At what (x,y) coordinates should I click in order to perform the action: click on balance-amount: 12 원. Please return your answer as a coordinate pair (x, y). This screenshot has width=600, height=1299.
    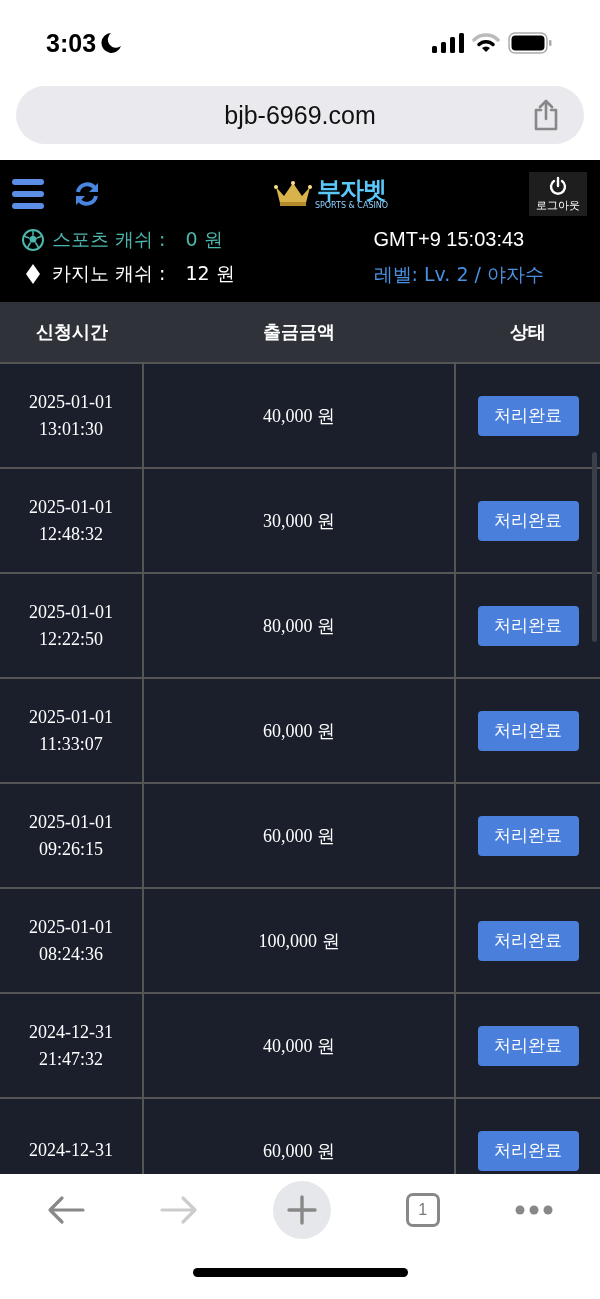
    Looking at the image, I should click on (210, 273).